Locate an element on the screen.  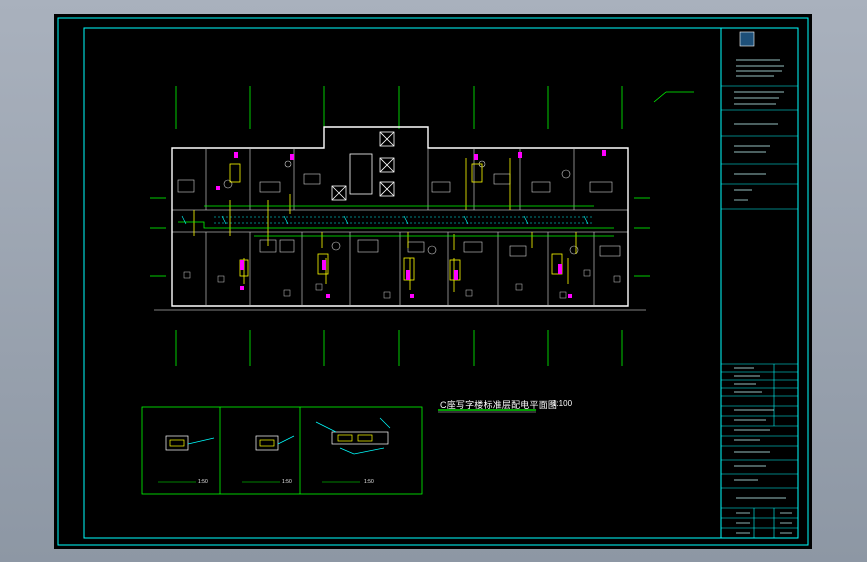
cable-runs is located at coordinates (396, 221).